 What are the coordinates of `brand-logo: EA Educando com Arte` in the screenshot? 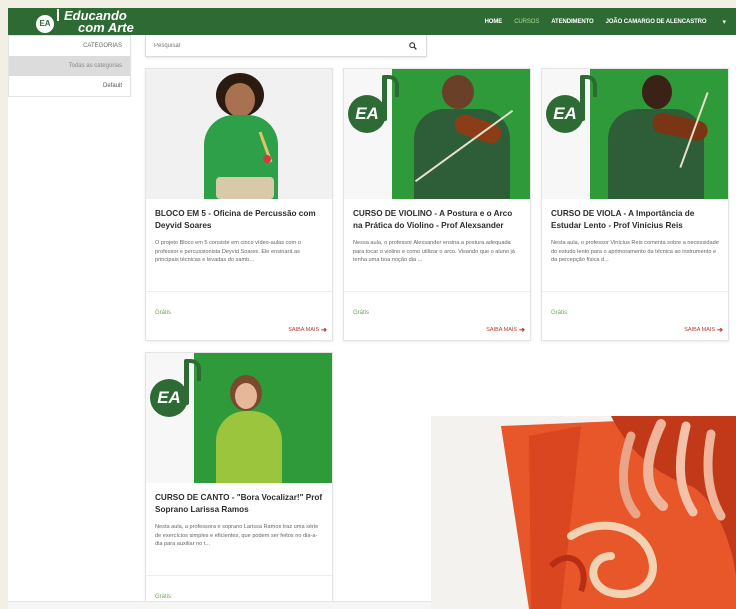 It's located at (85, 21).